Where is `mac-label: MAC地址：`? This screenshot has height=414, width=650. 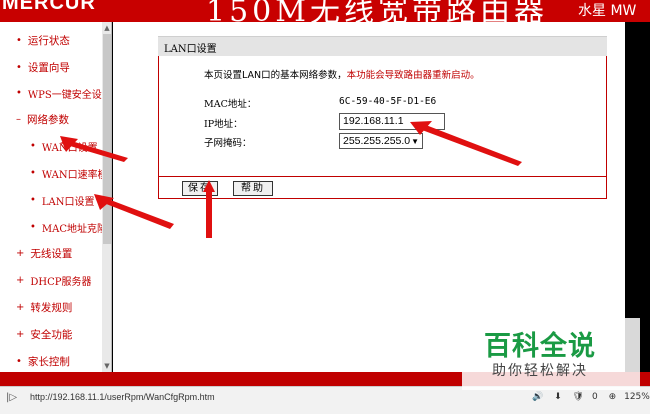
mac-label: MAC地址： is located at coordinates (230, 104).